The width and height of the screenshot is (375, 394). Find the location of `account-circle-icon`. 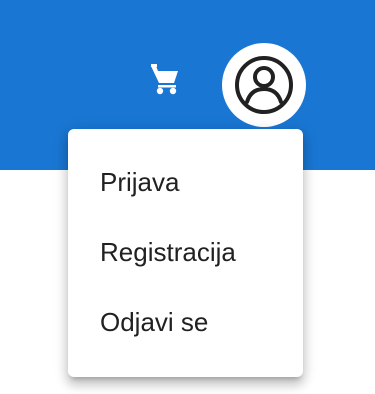

account-circle-icon is located at coordinates (264, 85).